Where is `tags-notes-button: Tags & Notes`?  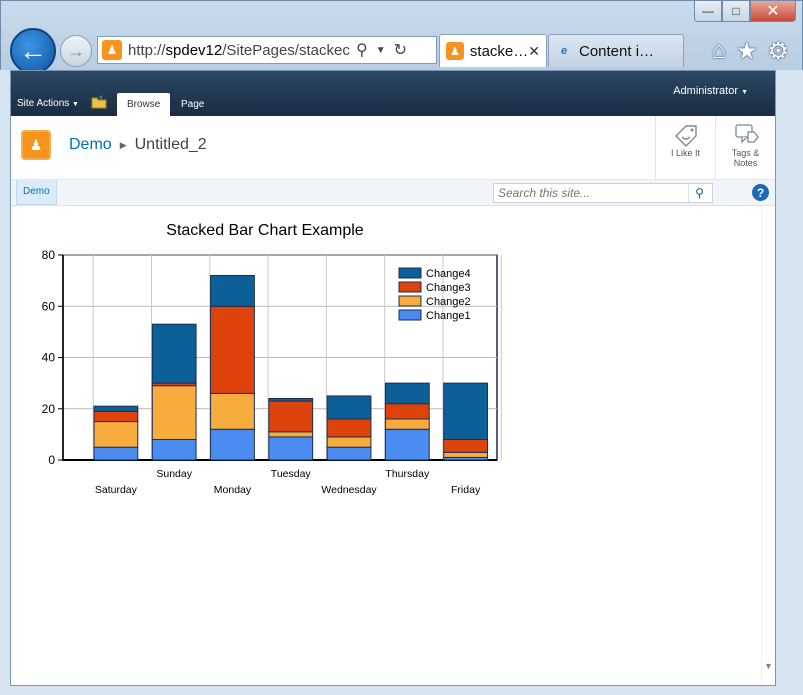
tags-notes-button: Tags & Notes is located at coordinates (745, 147).